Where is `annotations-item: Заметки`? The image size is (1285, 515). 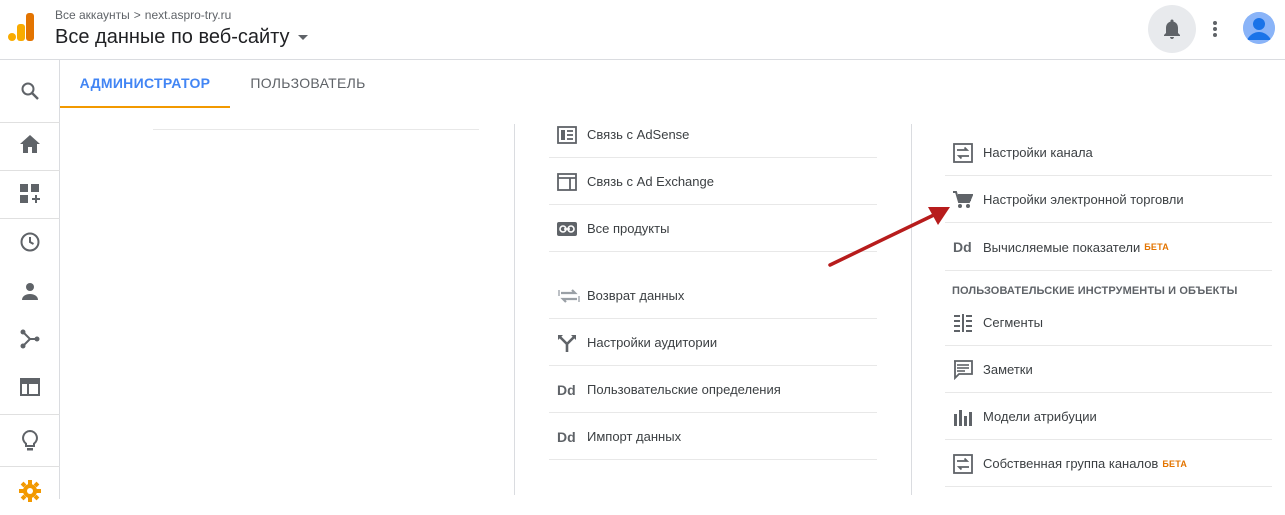 annotations-item: Заметки is located at coordinates (1108, 370).